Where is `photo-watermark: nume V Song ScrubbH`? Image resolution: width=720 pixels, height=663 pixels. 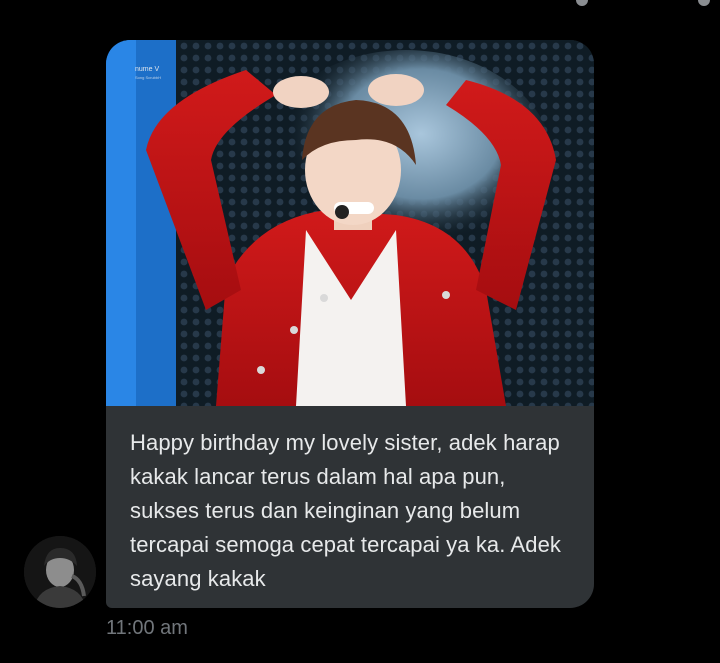 photo-watermark: nume V Song ScrubbH is located at coordinates (148, 74).